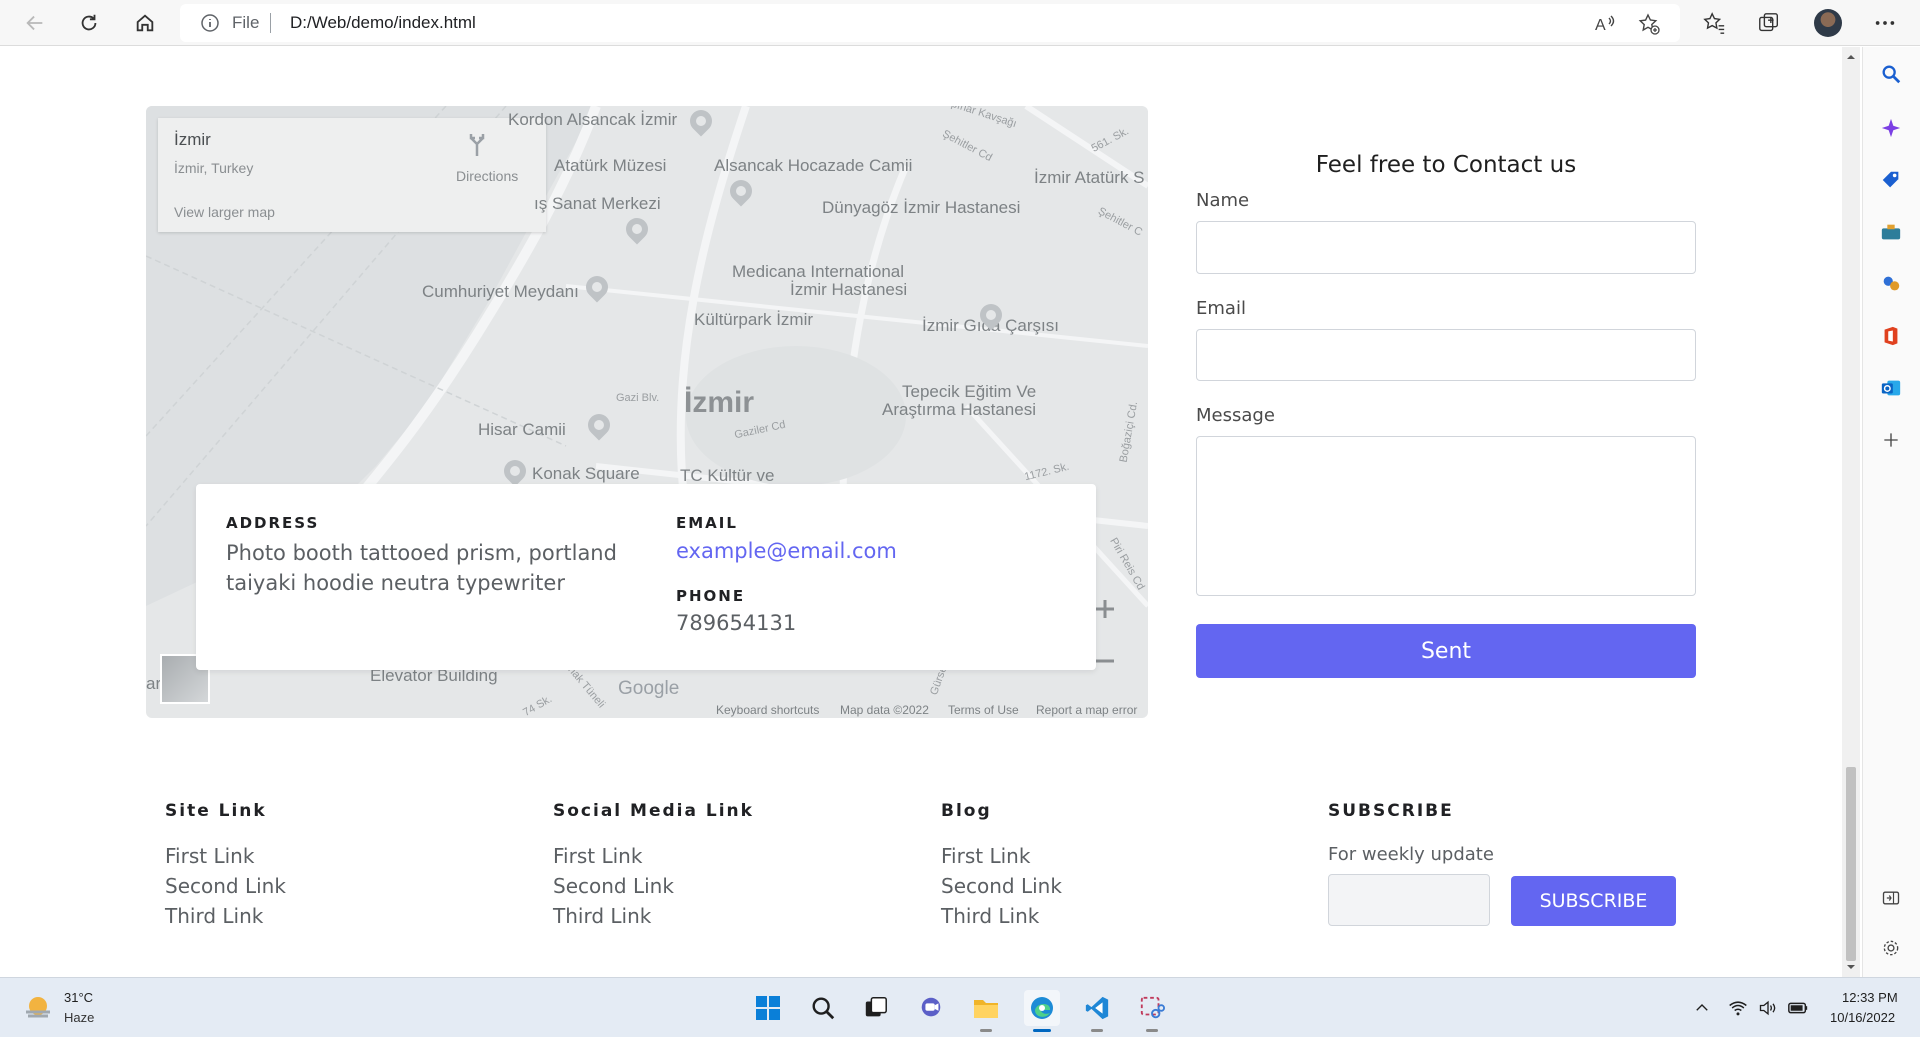 This screenshot has height=1037, width=1920. Describe the element at coordinates (1891, 180) in the screenshot. I see `shopping-icon` at that location.